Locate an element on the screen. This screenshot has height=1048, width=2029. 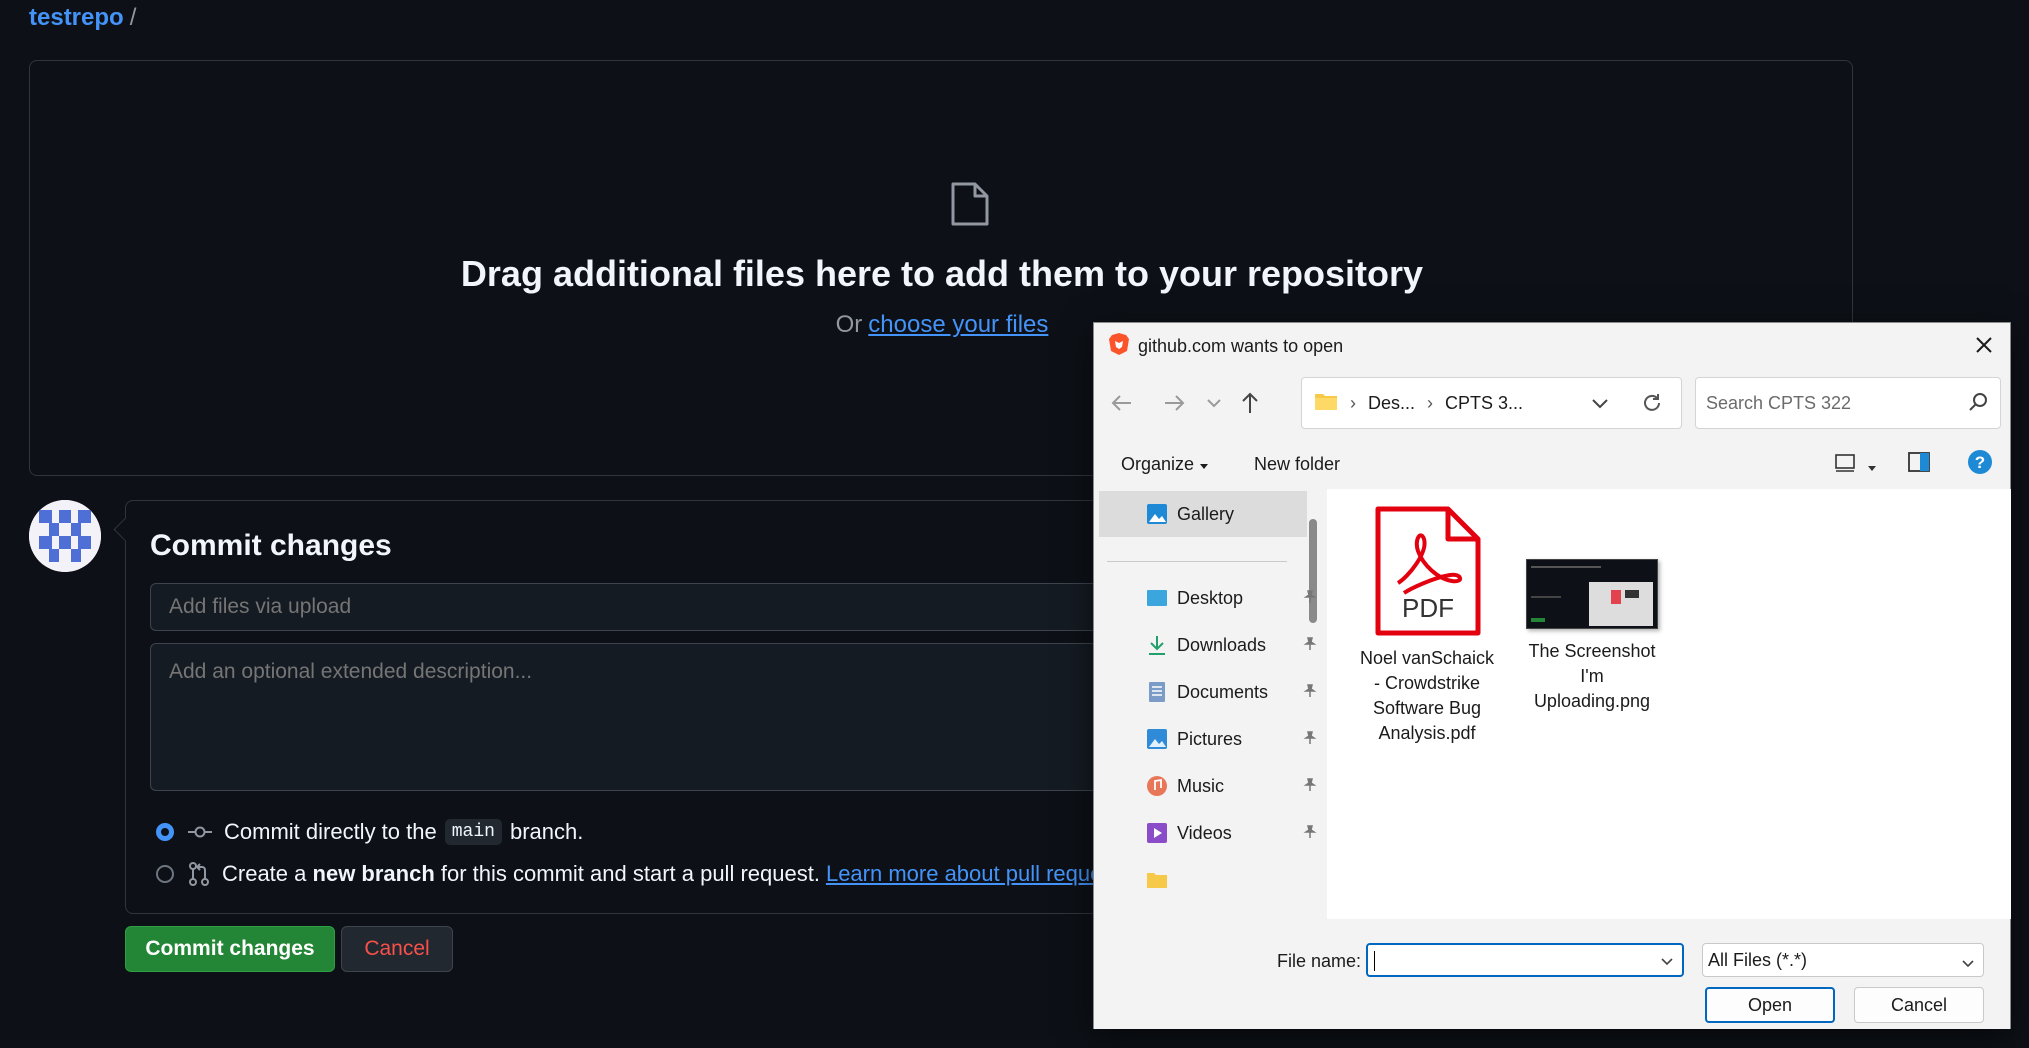
forward-arrow-icon is located at coordinates (1174, 403).